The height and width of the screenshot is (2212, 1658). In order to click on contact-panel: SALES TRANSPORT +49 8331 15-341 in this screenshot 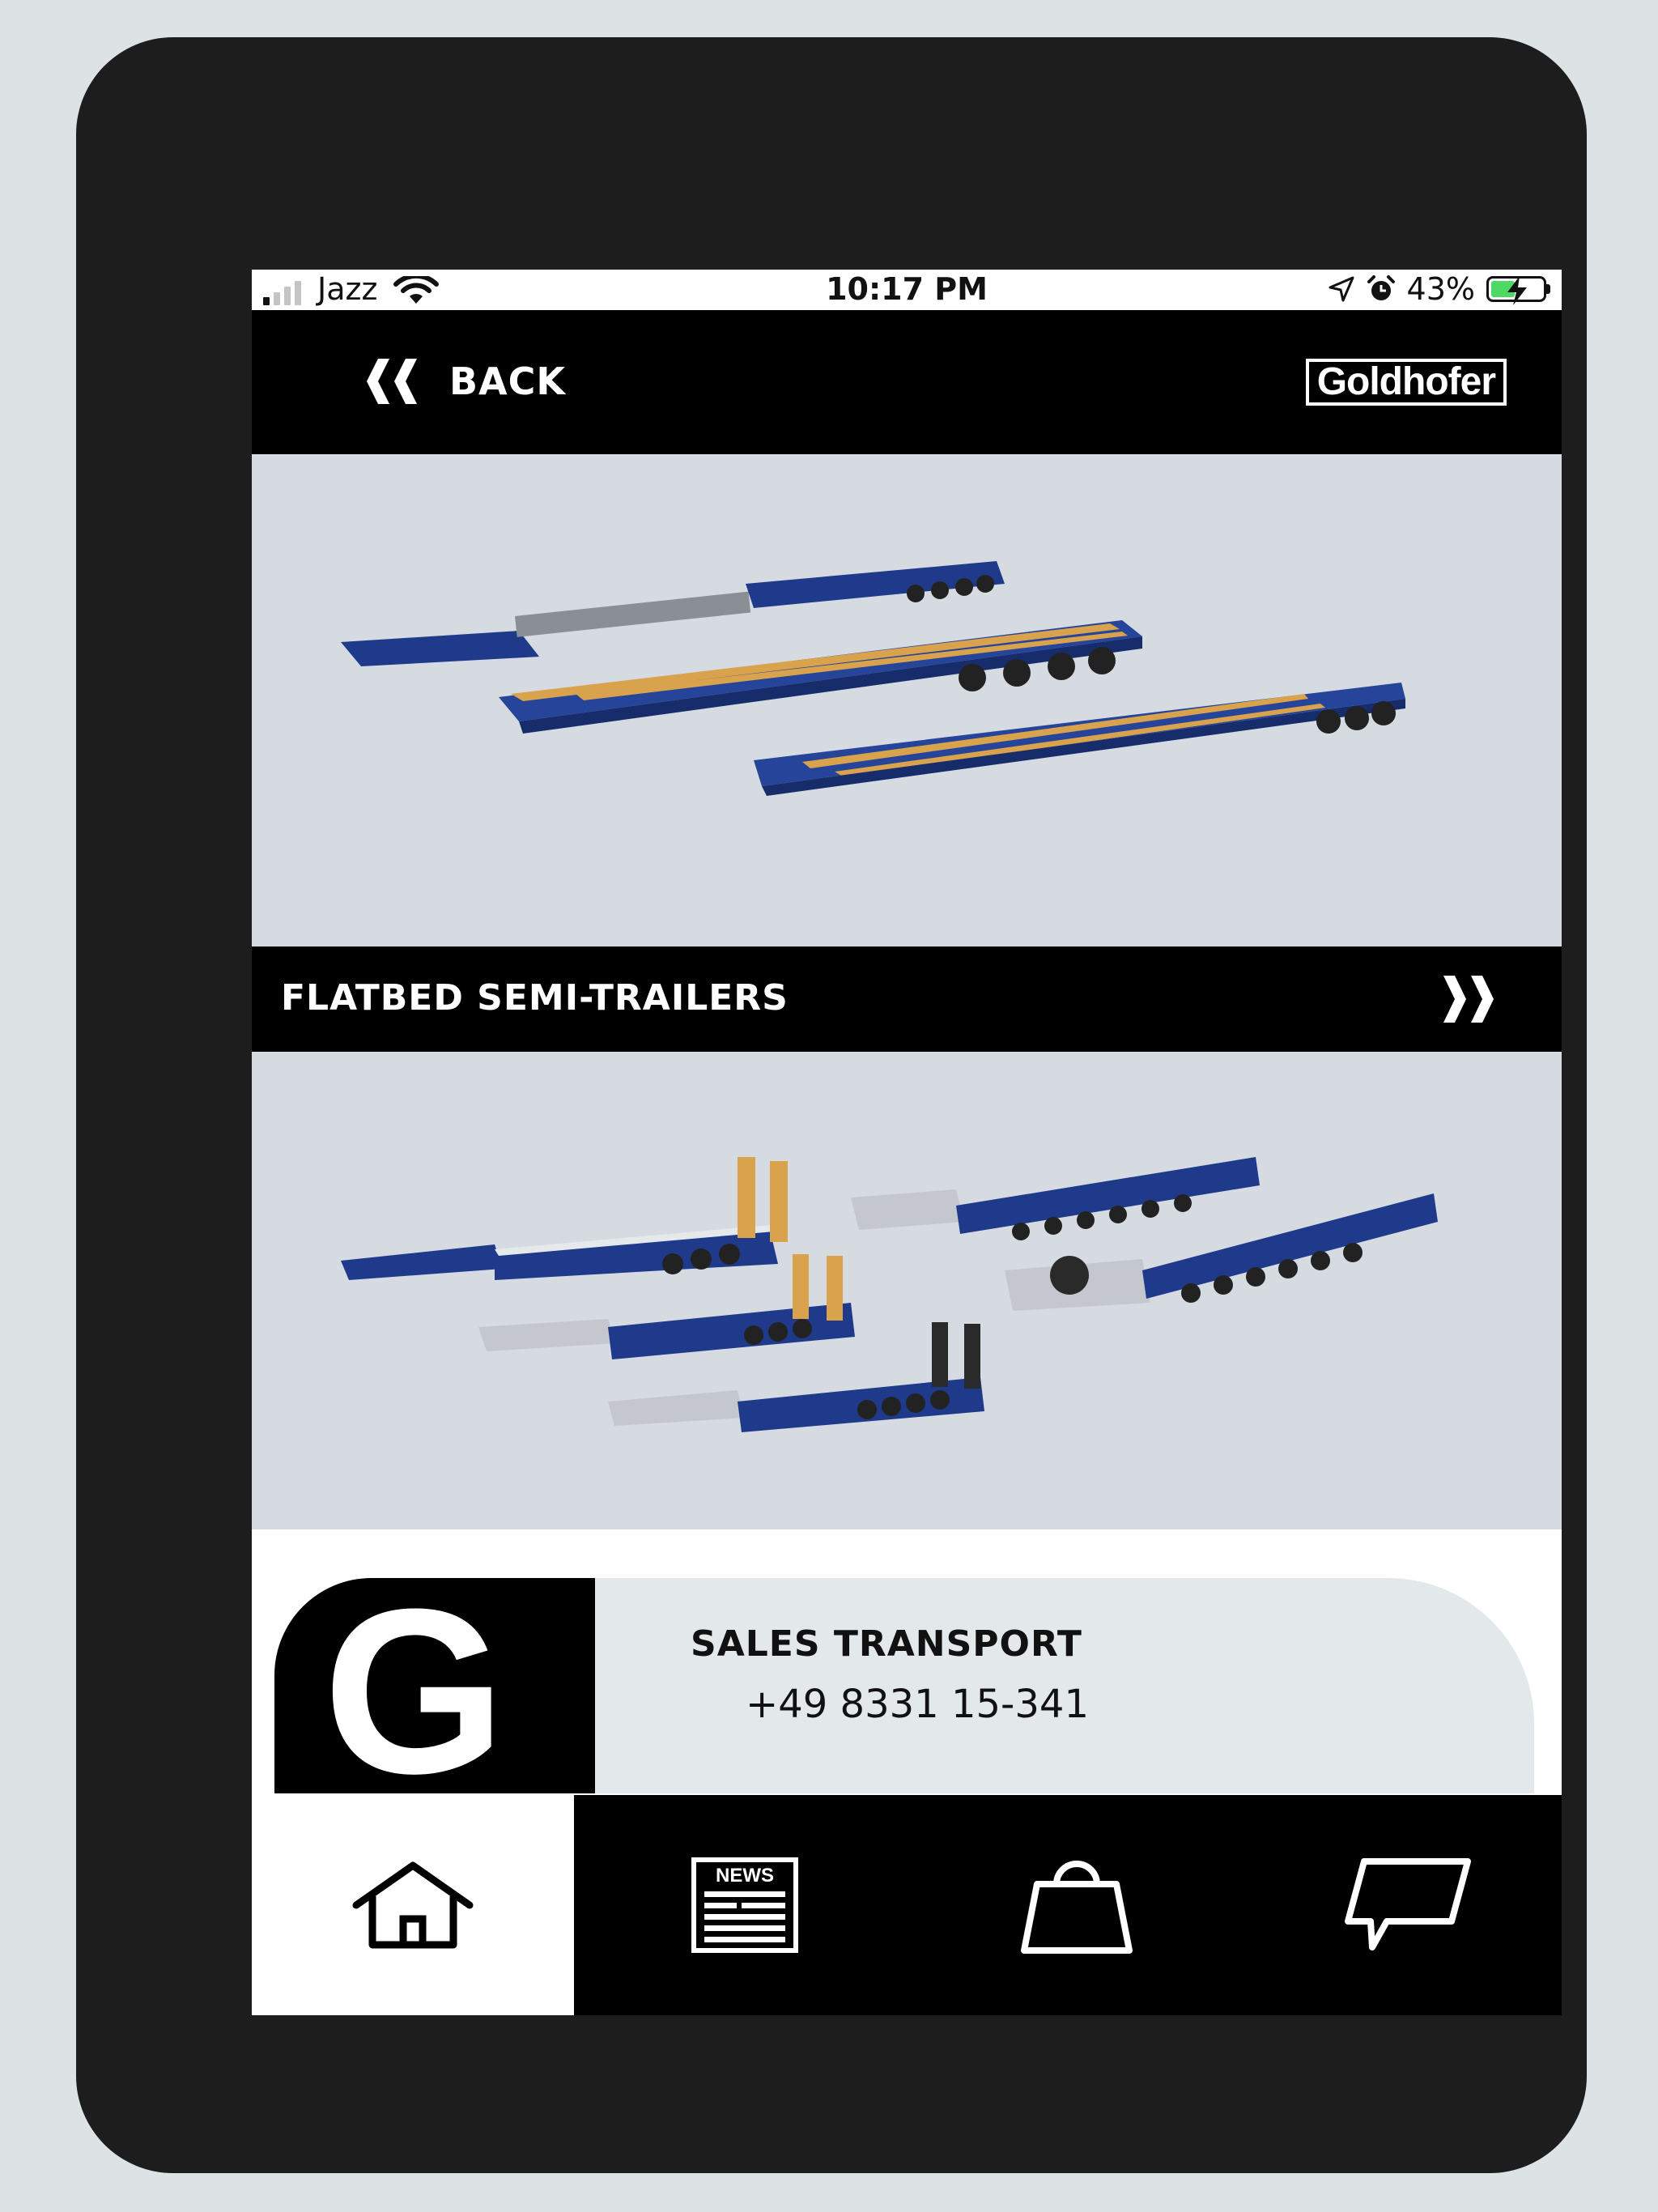, I will do `click(1064, 1686)`.